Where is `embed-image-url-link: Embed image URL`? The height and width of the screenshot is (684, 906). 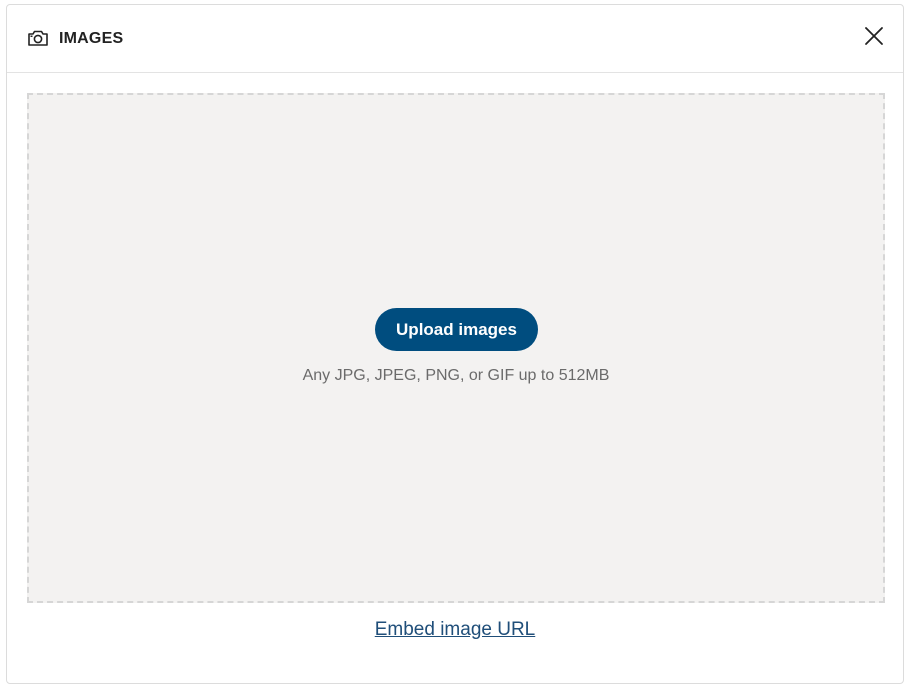
embed-image-url-link: Embed image URL is located at coordinates (455, 629).